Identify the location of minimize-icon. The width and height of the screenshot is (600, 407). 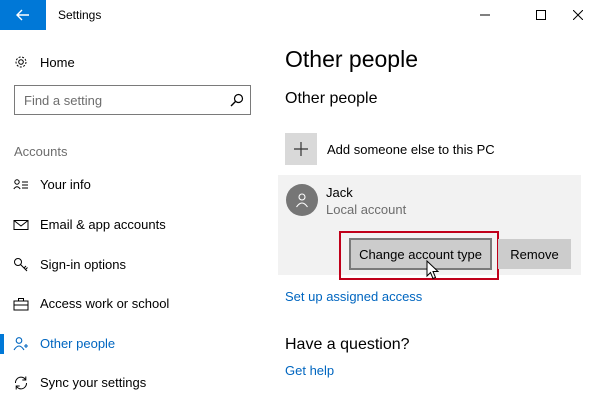
(485, 15).